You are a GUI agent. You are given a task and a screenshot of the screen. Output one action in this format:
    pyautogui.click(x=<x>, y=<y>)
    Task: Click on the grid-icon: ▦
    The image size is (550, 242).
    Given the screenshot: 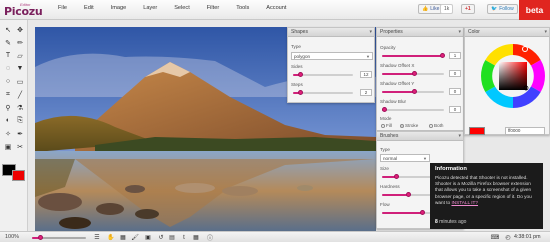 What is the action you would take?
    pyautogui.click(x=123, y=237)
    